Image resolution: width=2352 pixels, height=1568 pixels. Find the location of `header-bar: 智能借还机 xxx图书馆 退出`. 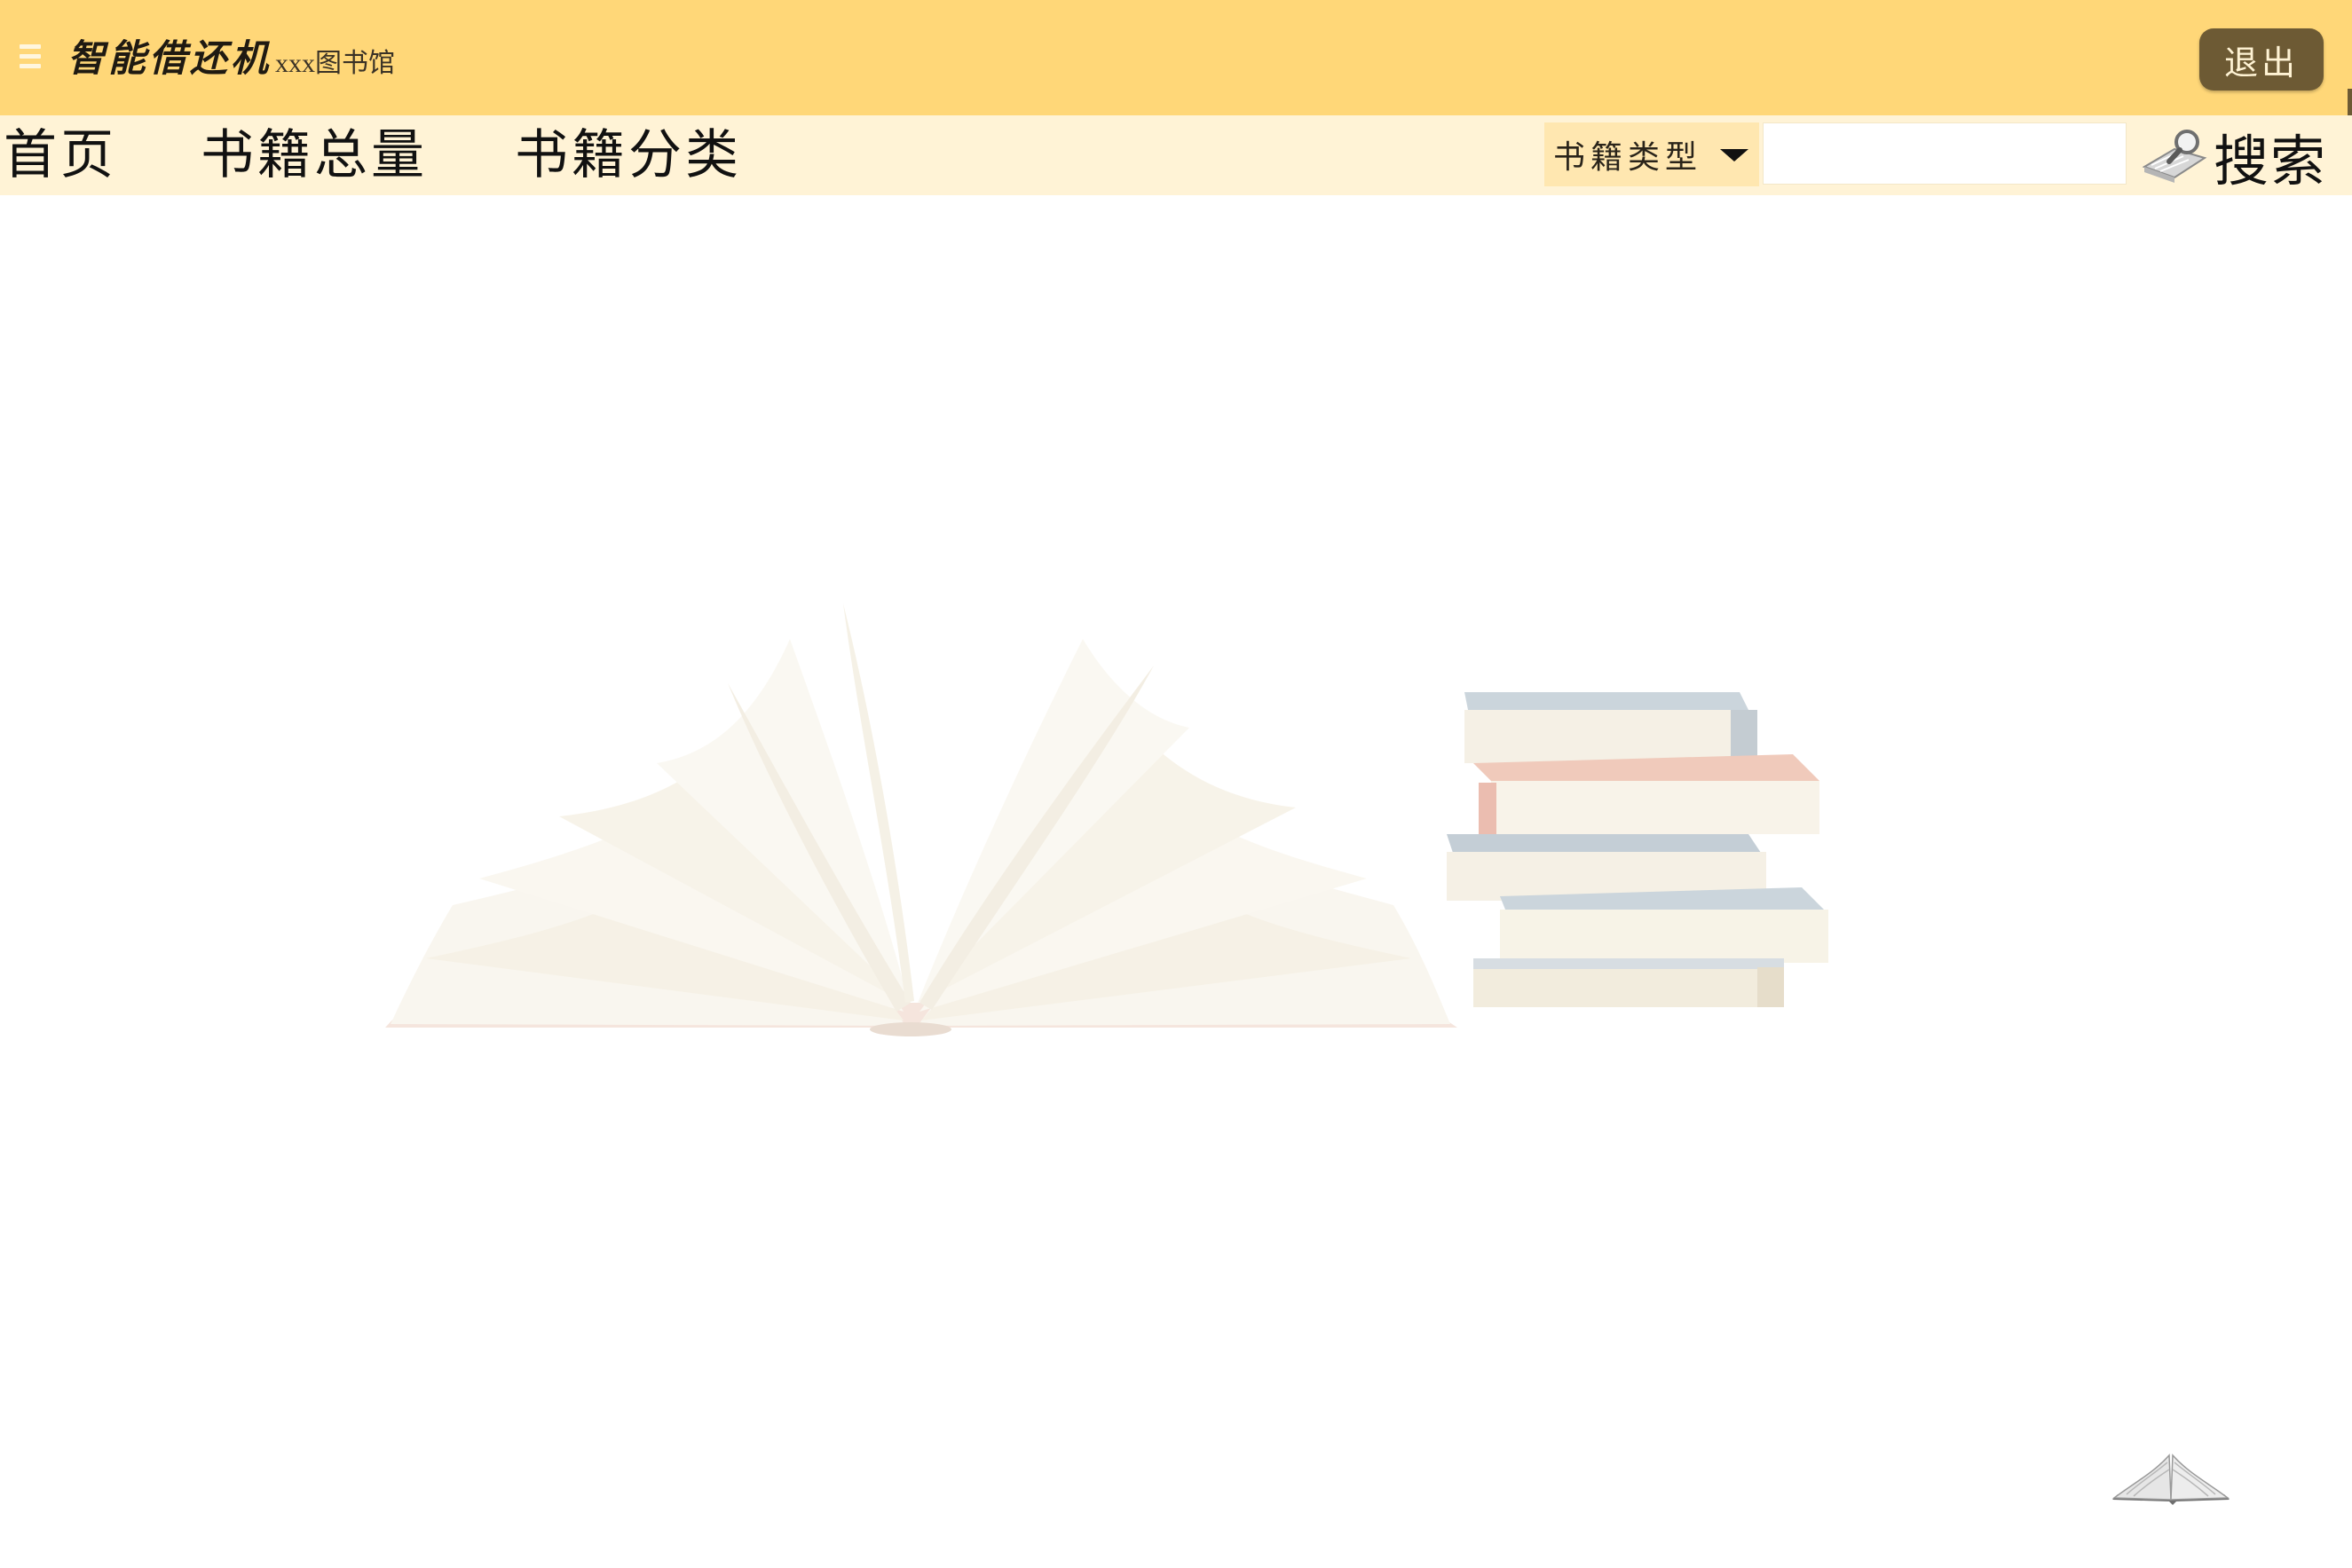

header-bar: 智能借还机 xxx图书馆 退出 is located at coordinates (1176, 58).